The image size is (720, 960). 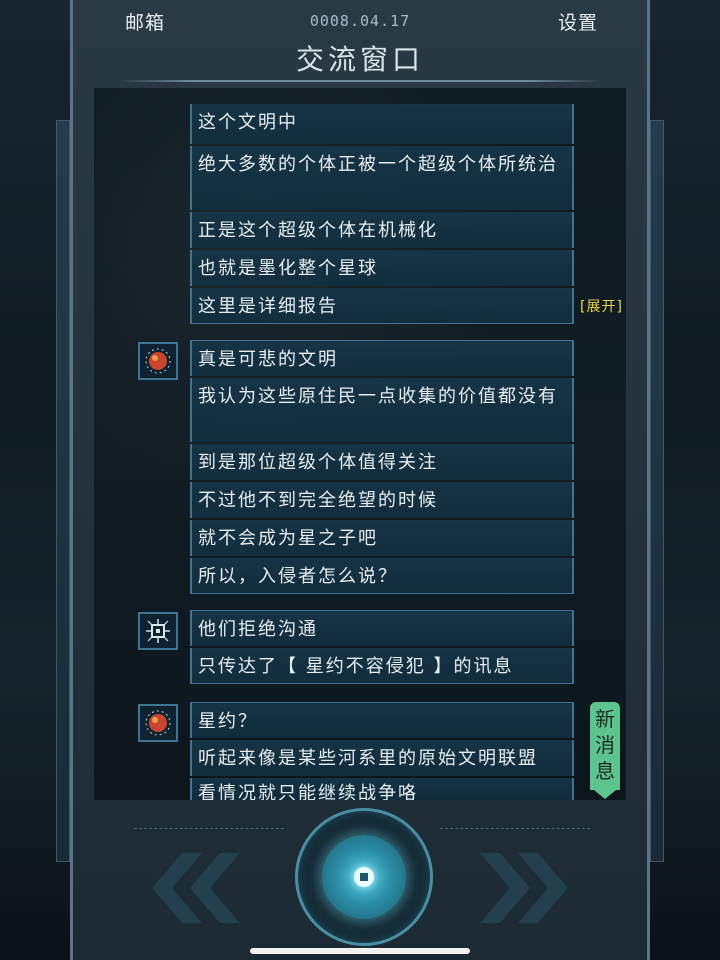 What do you see at coordinates (298, 576) in the screenshot?
I see `message-text: 所以，入侵者怎么说？` at bounding box center [298, 576].